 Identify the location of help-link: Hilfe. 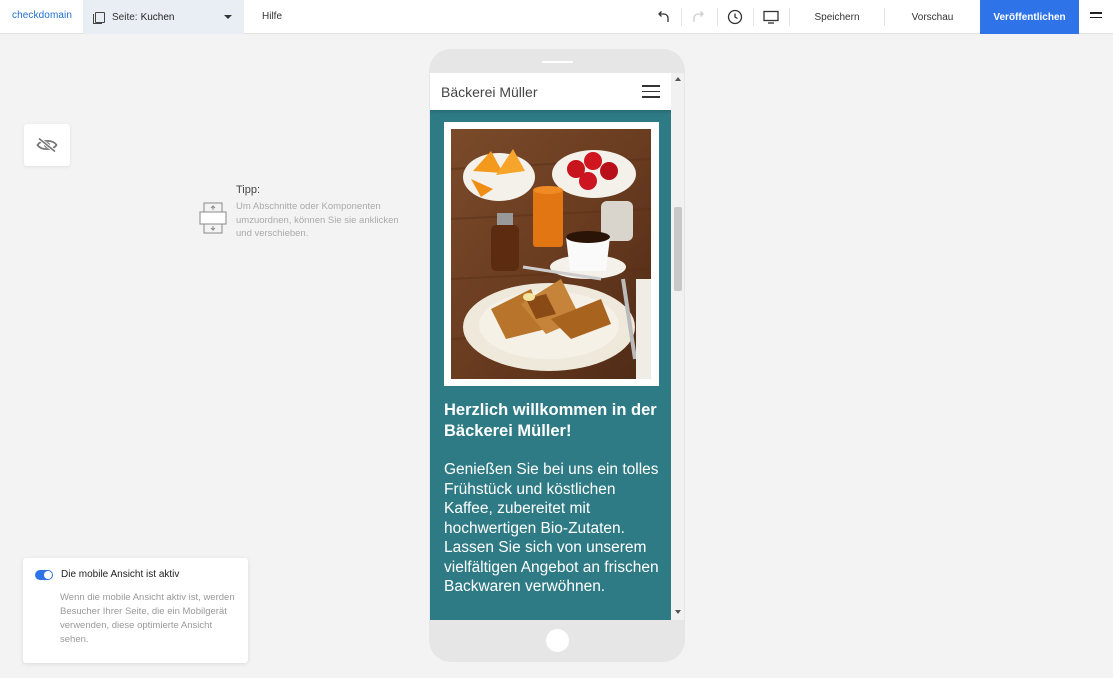
(272, 16).